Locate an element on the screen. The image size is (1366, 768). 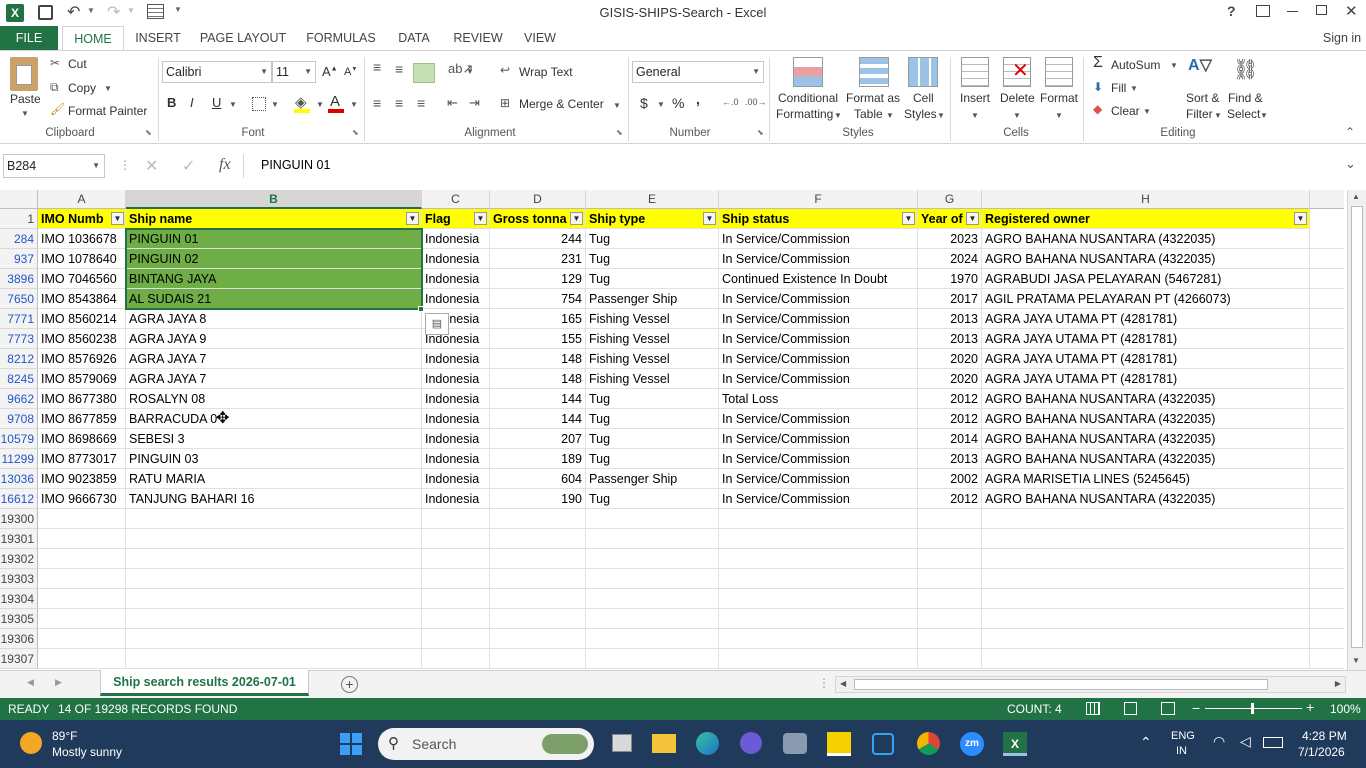
zoom-in-icon: + is located at coordinates (1310, 707).